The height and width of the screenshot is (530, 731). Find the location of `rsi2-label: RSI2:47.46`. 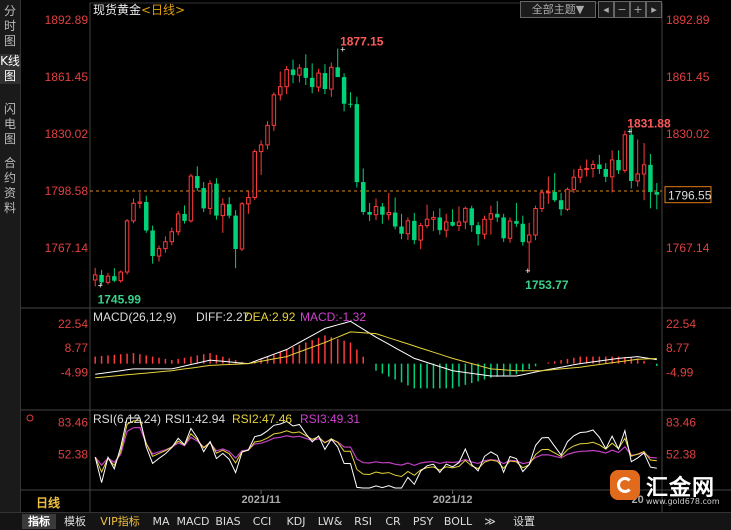

rsi2-label: RSI2:47.46 is located at coordinates (262, 419).